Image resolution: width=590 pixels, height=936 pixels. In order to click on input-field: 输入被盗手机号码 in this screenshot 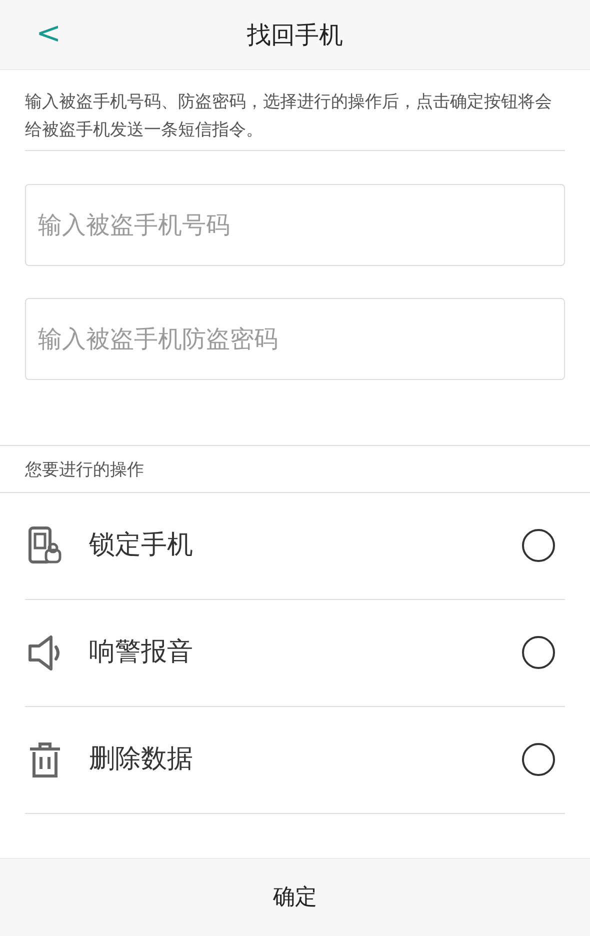, I will do `click(295, 225)`.